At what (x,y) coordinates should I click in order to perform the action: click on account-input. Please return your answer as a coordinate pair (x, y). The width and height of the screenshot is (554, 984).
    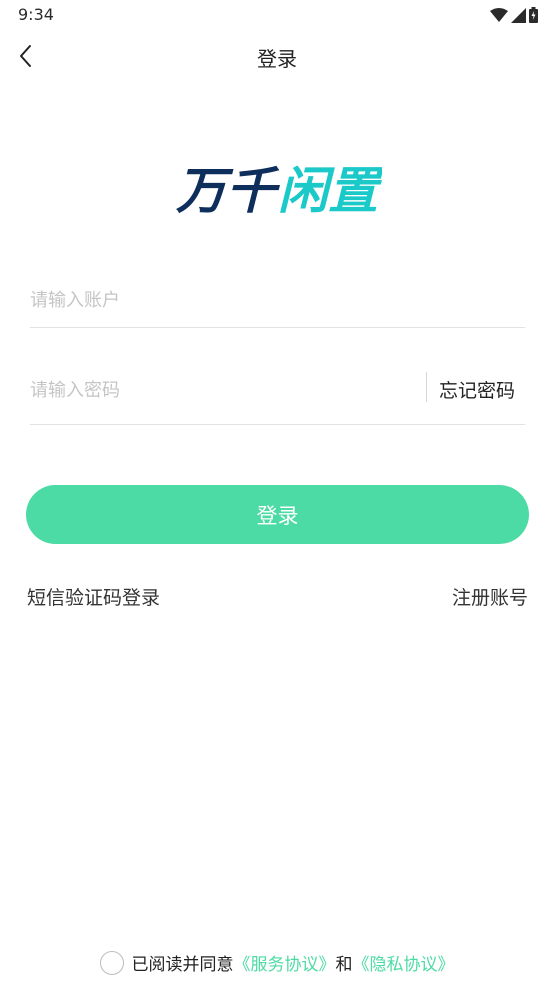
    Looking at the image, I should click on (277, 300).